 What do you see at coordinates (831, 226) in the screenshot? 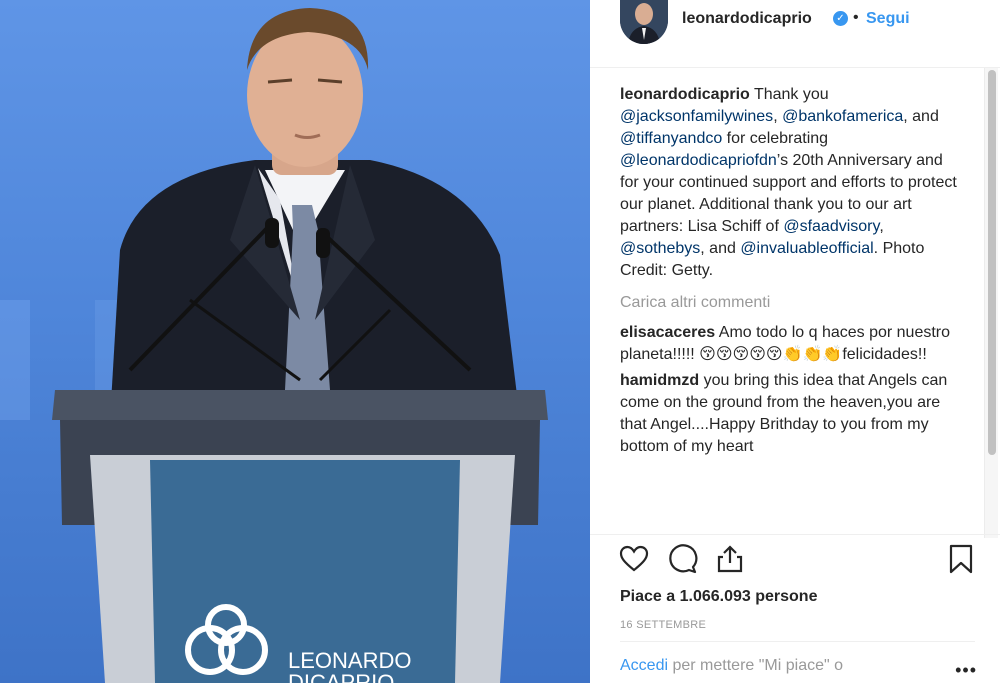
I see `mention-link: @sfaadvisory` at bounding box center [831, 226].